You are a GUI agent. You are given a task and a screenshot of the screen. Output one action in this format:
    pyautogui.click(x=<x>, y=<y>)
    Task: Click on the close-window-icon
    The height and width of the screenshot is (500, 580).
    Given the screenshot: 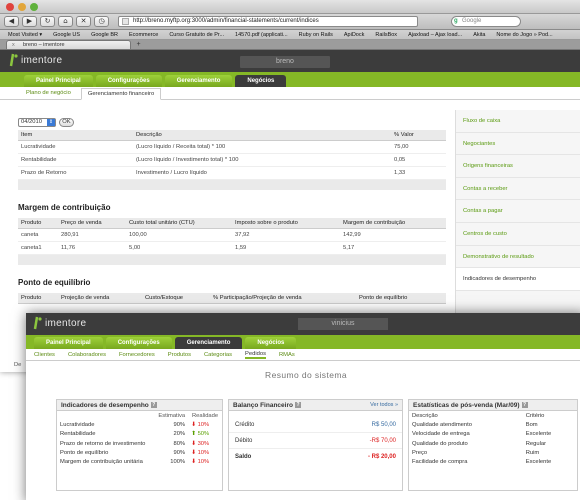 What is the action you would take?
    pyautogui.click(x=10, y=7)
    